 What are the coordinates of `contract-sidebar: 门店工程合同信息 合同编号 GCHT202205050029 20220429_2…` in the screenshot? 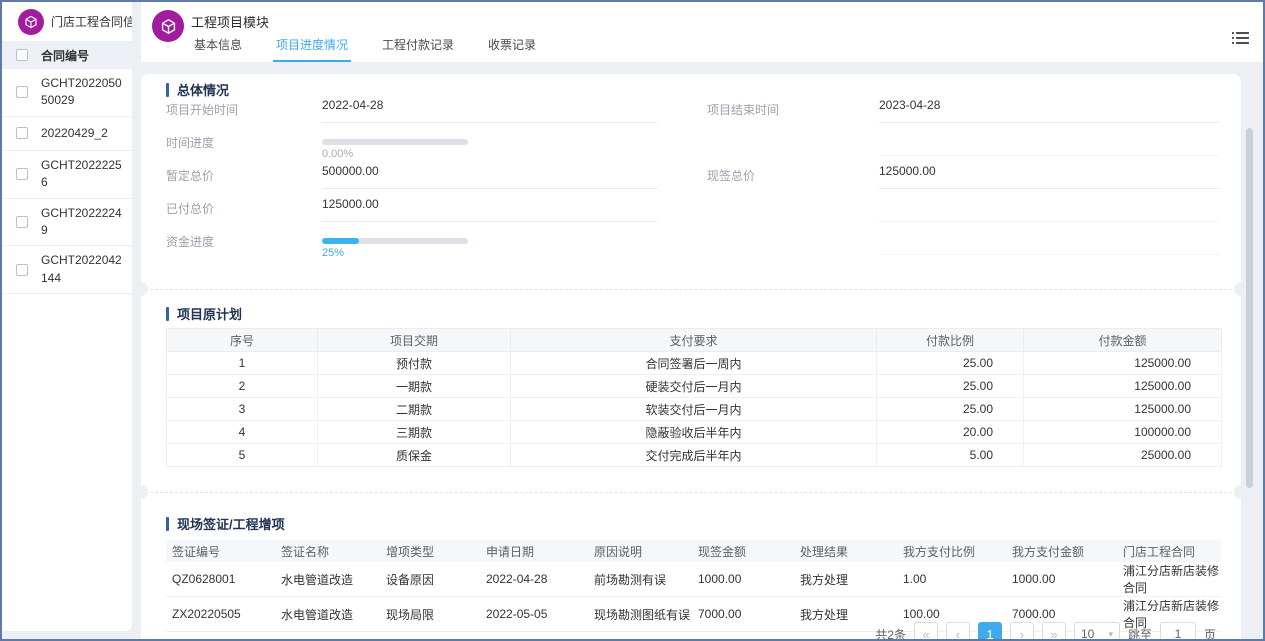 It's located at (67, 316).